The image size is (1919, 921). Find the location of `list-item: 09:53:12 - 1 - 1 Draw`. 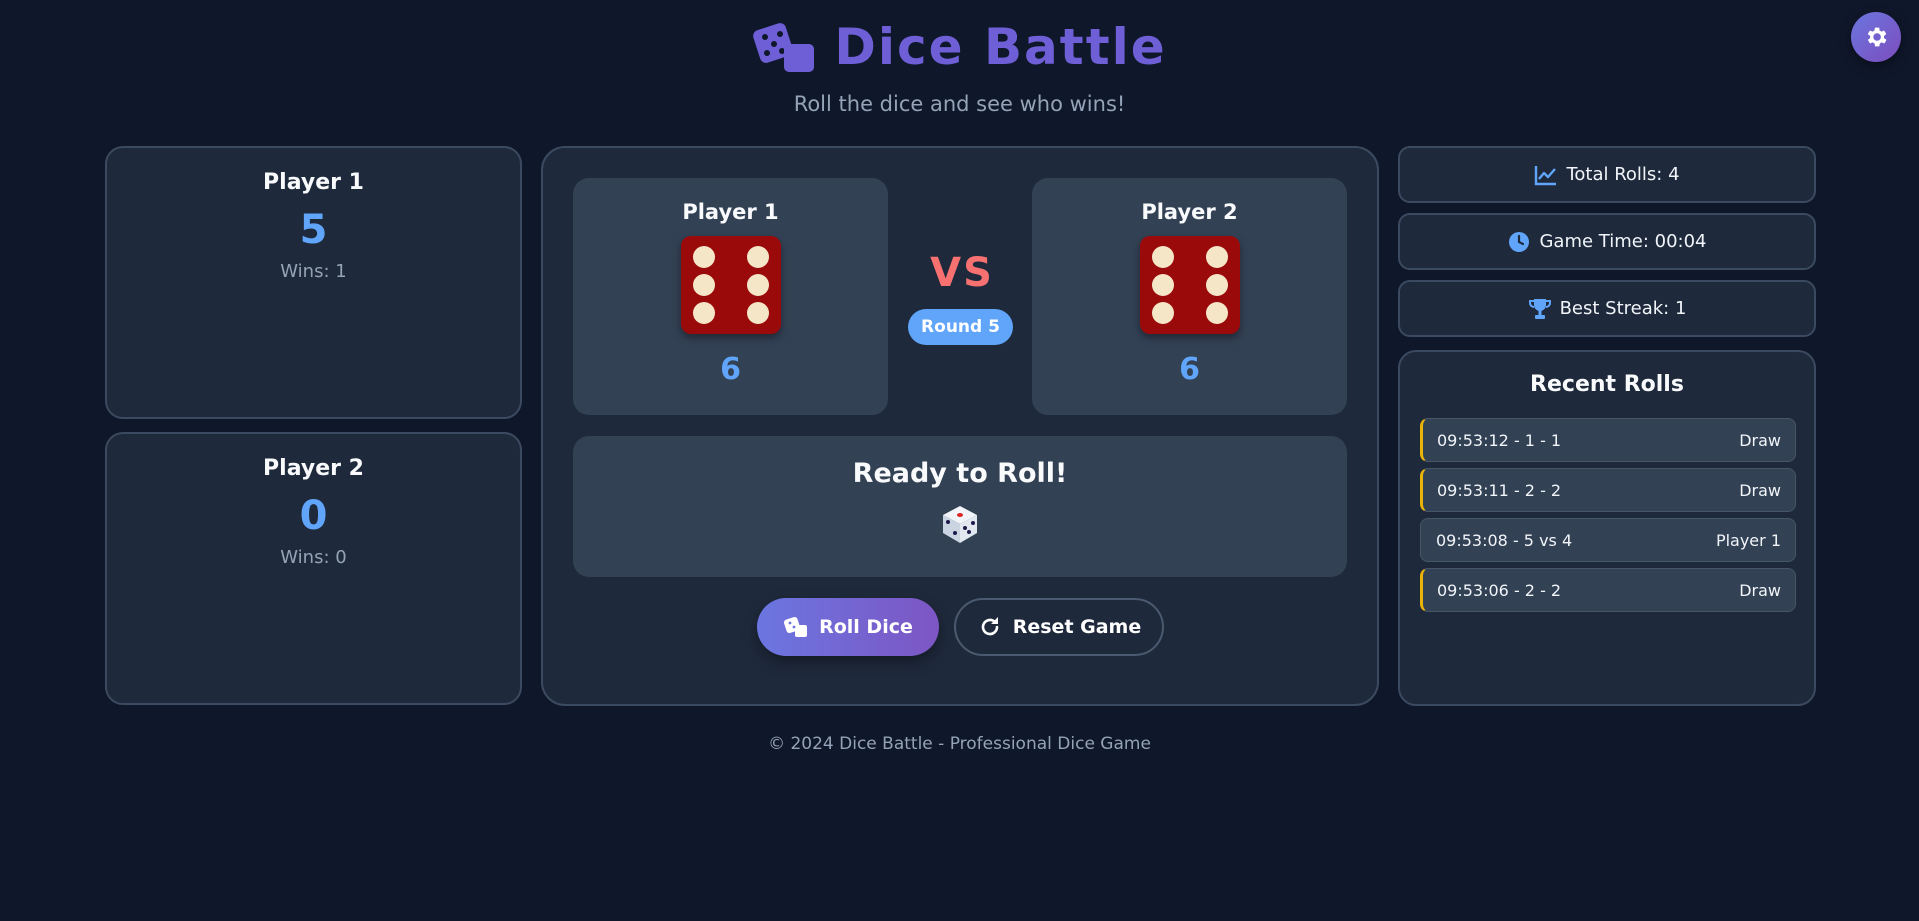

list-item: 09:53:12 - 1 - 1 Draw is located at coordinates (1608, 440).